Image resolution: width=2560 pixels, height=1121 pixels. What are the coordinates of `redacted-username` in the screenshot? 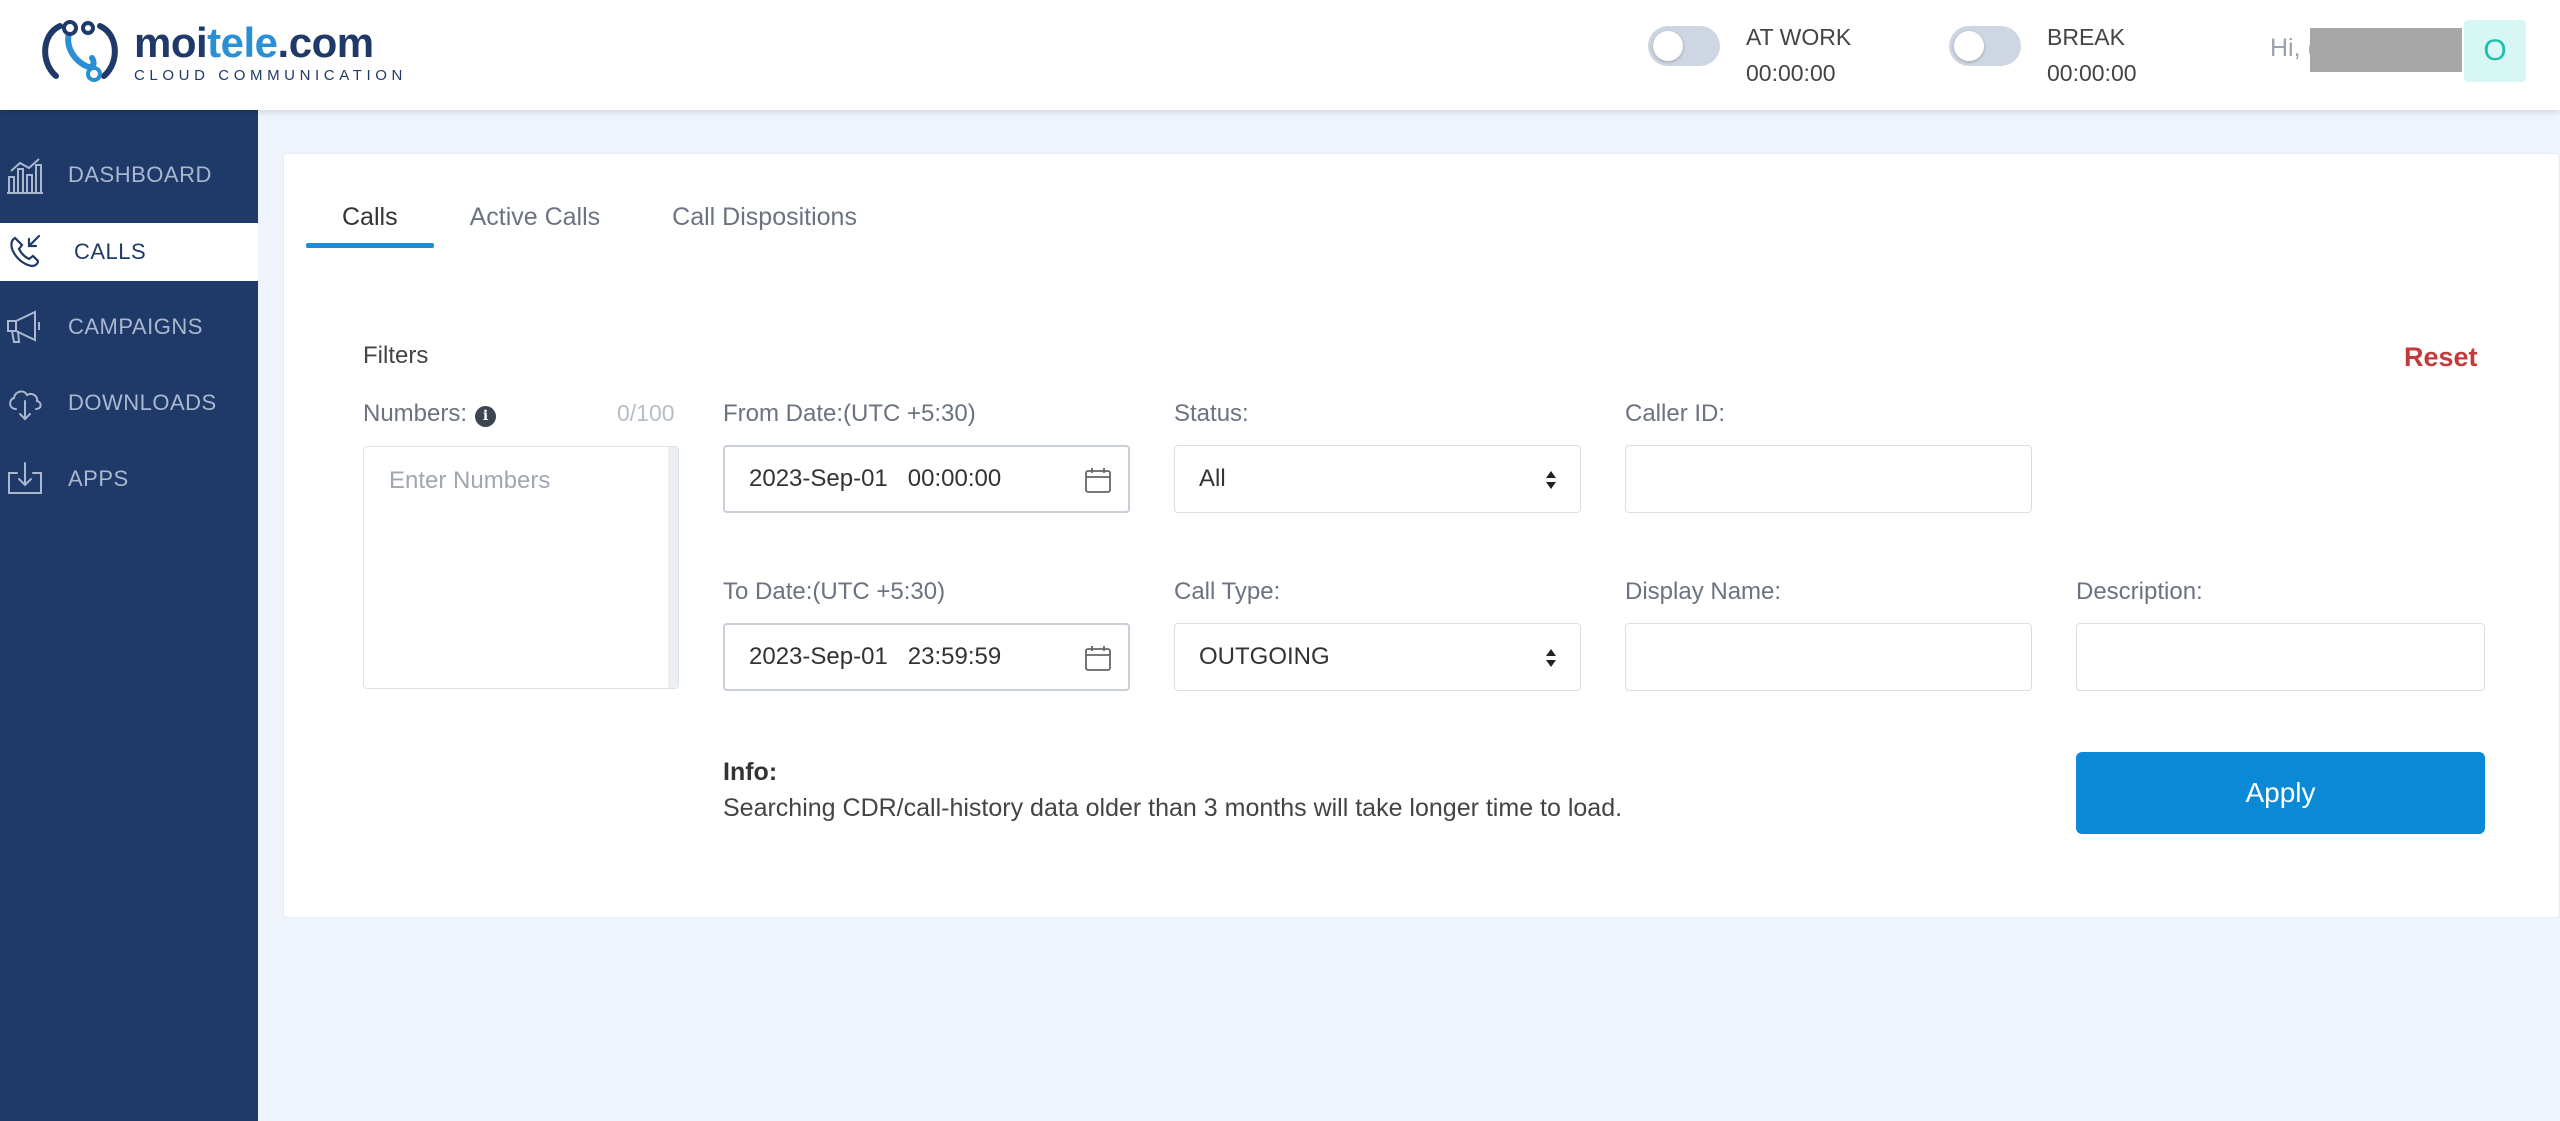 It's located at (2386, 50).